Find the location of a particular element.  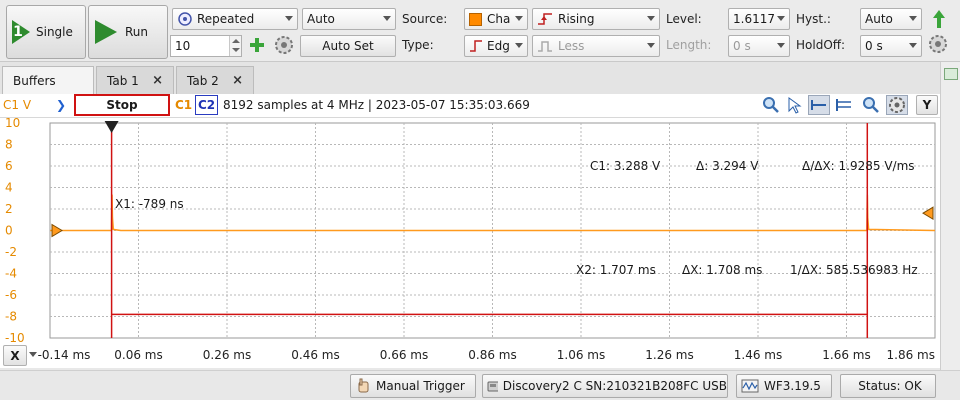

x-tick-label: 0.66 ms is located at coordinates (404, 355).